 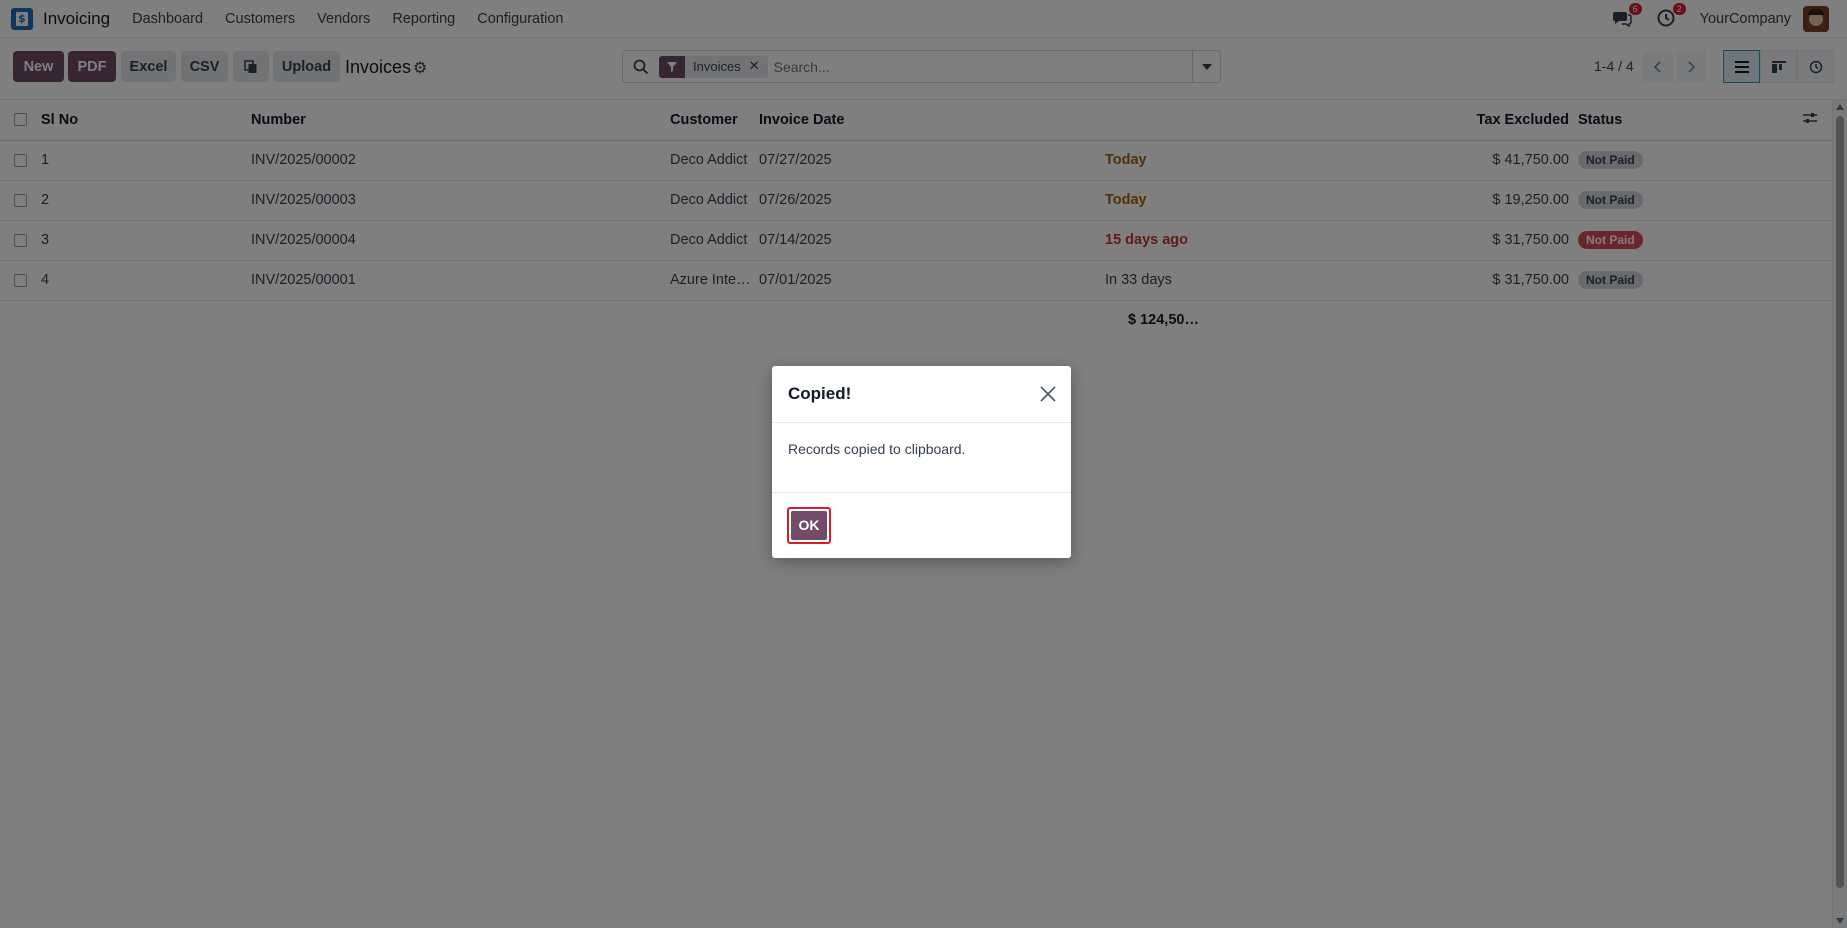 I want to click on copied-dialog: Copied! Records copied to clipboard. OK, so click(x=921, y=462).